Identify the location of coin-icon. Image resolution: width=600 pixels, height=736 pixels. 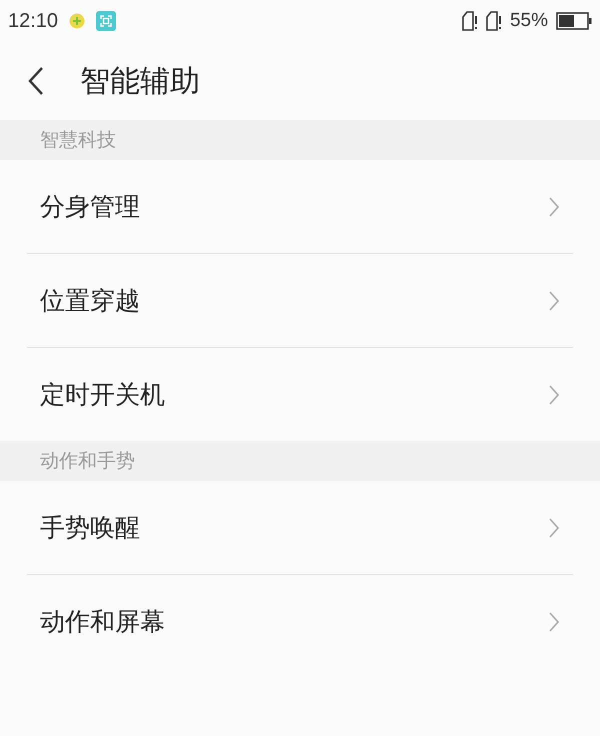
(77, 21).